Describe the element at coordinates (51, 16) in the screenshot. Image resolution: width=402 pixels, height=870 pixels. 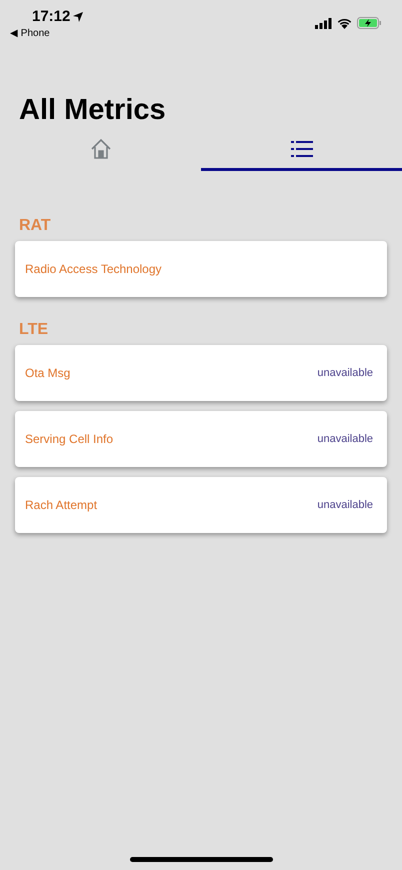
I see `clock-time: 17:12` at that location.